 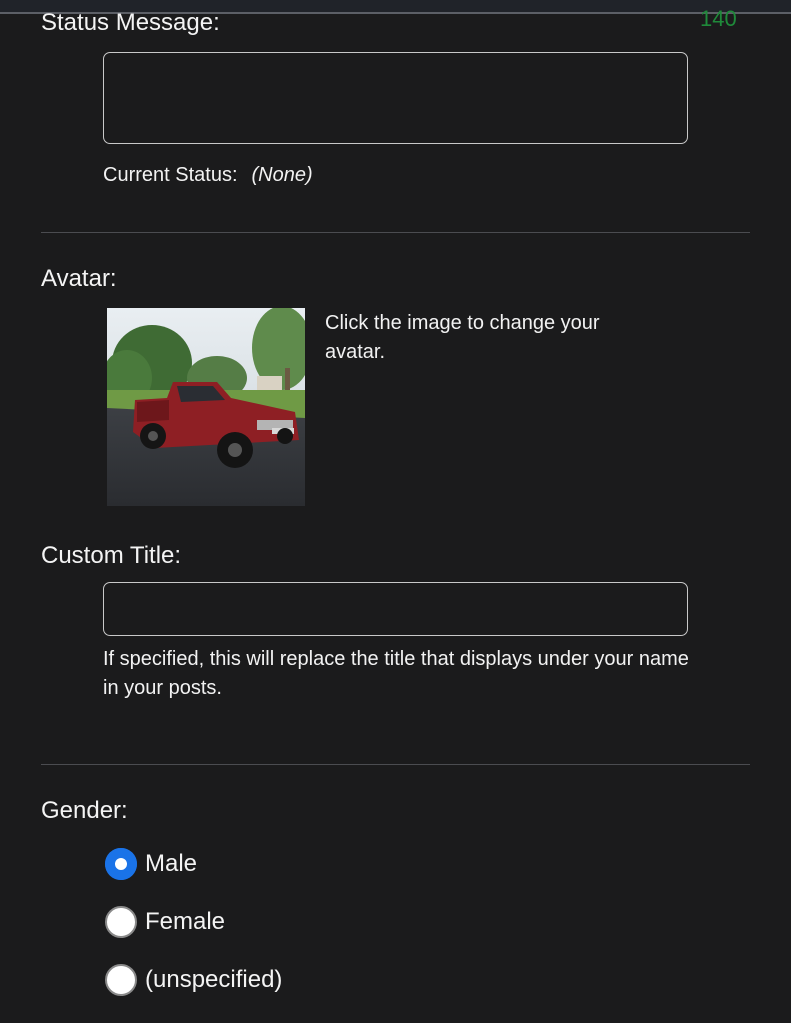 I want to click on custom-title-label: Custom Title:, so click(x=111, y=555).